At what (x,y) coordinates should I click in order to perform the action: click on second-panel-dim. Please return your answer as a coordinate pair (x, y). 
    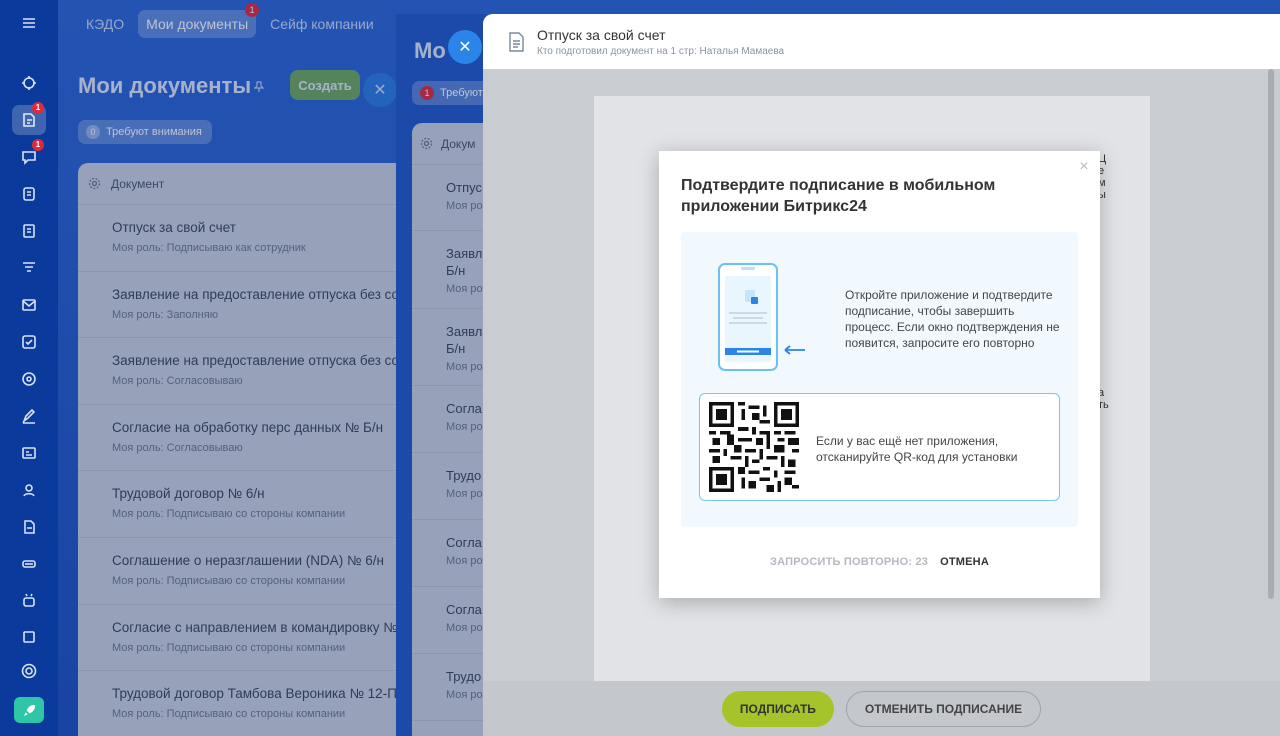
    Looking at the image, I should click on (446, 375).